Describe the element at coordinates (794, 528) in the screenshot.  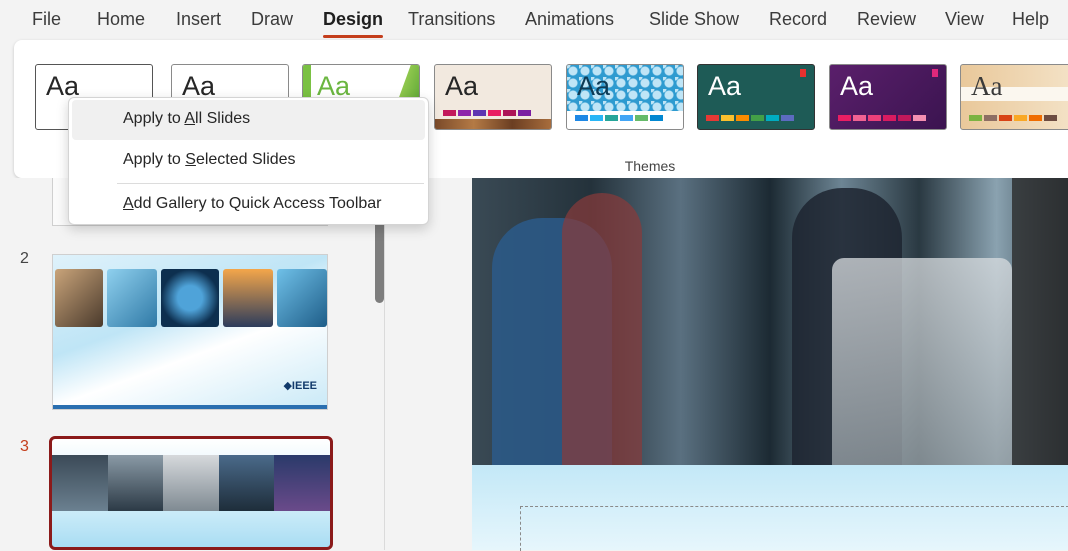
I see `text-placeholder` at that location.